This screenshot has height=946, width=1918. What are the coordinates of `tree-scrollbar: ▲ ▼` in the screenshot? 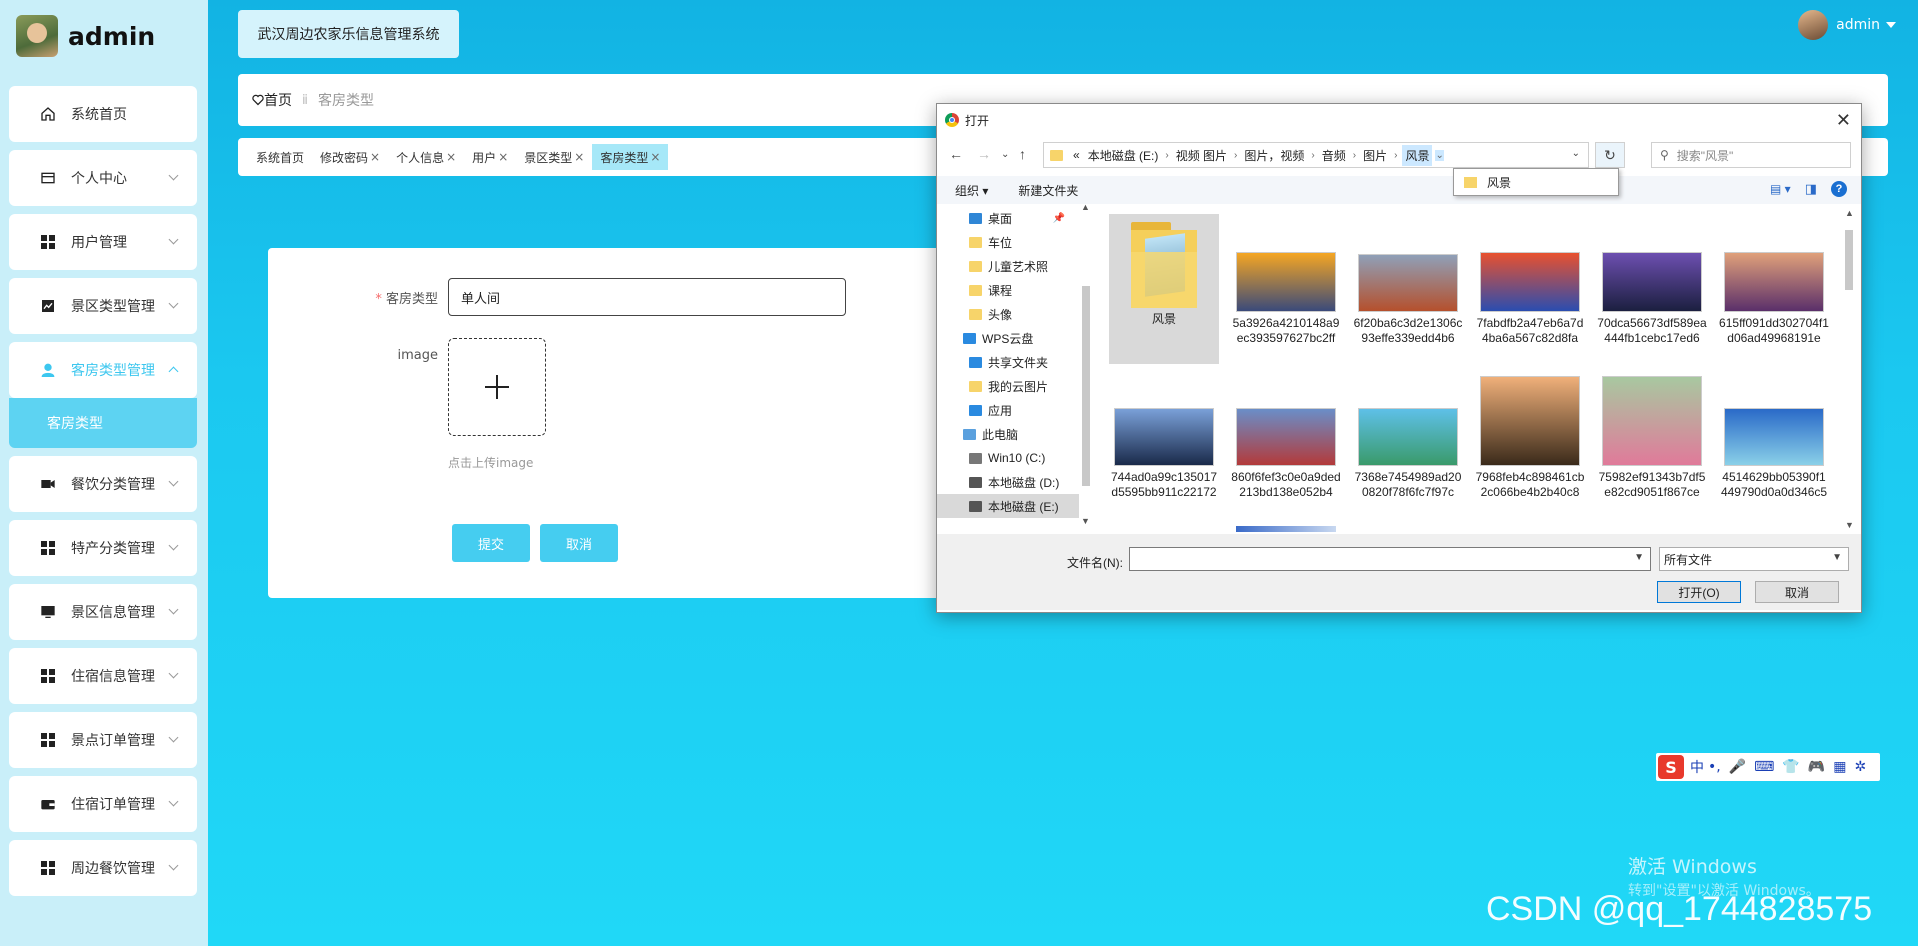 It's located at (1086, 365).